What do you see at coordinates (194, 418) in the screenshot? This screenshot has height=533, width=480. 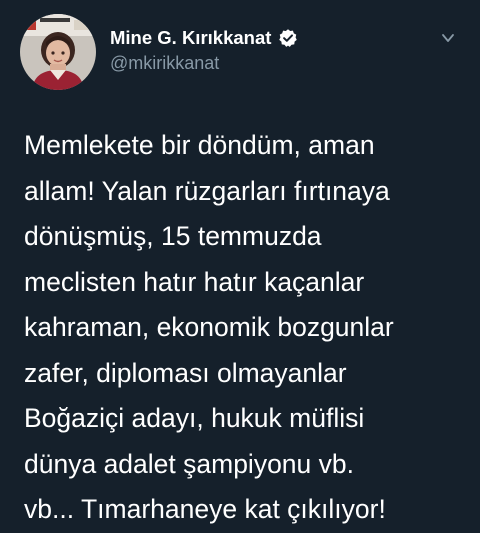 I see `tweet-text-line: Boğaziçi adayı, hukuk müflisi` at bounding box center [194, 418].